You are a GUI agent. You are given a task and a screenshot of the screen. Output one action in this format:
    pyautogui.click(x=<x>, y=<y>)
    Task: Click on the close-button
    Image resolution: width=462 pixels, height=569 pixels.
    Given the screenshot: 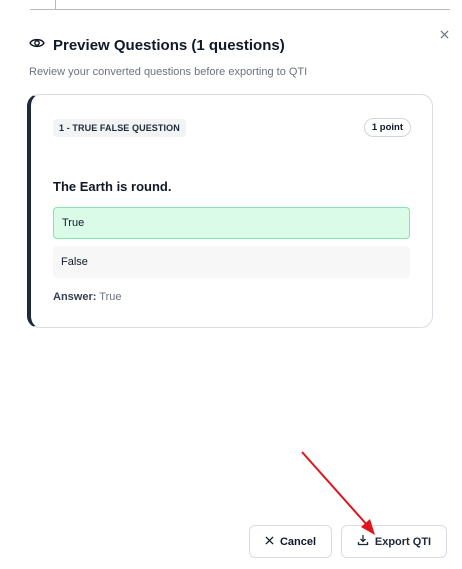 What is the action you would take?
    pyautogui.click(x=444, y=35)
    